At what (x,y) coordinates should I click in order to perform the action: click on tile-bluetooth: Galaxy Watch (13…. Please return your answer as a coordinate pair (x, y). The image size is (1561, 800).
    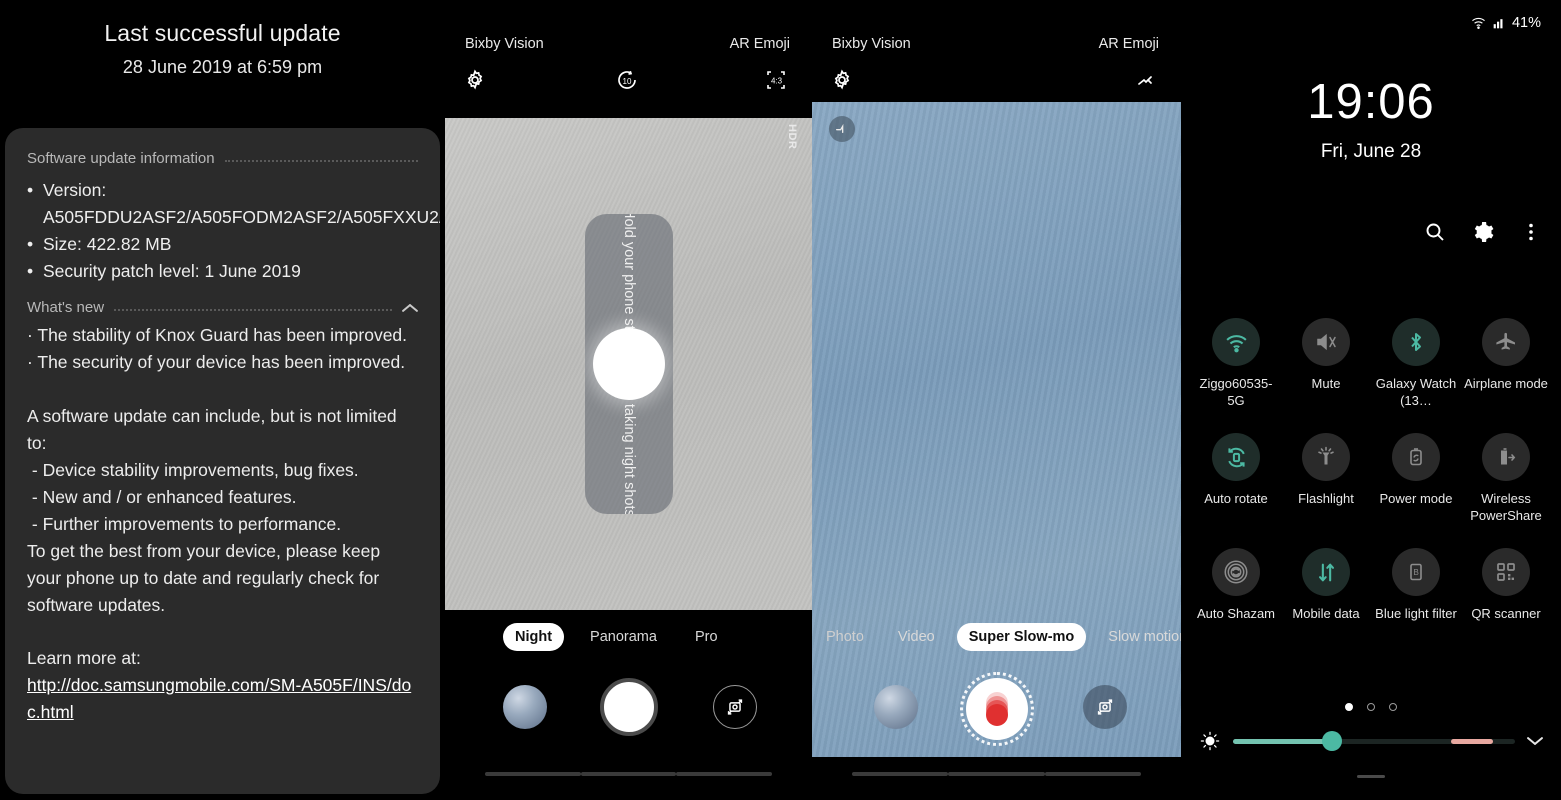
    Looking at the image, I should click on (1416, 363).